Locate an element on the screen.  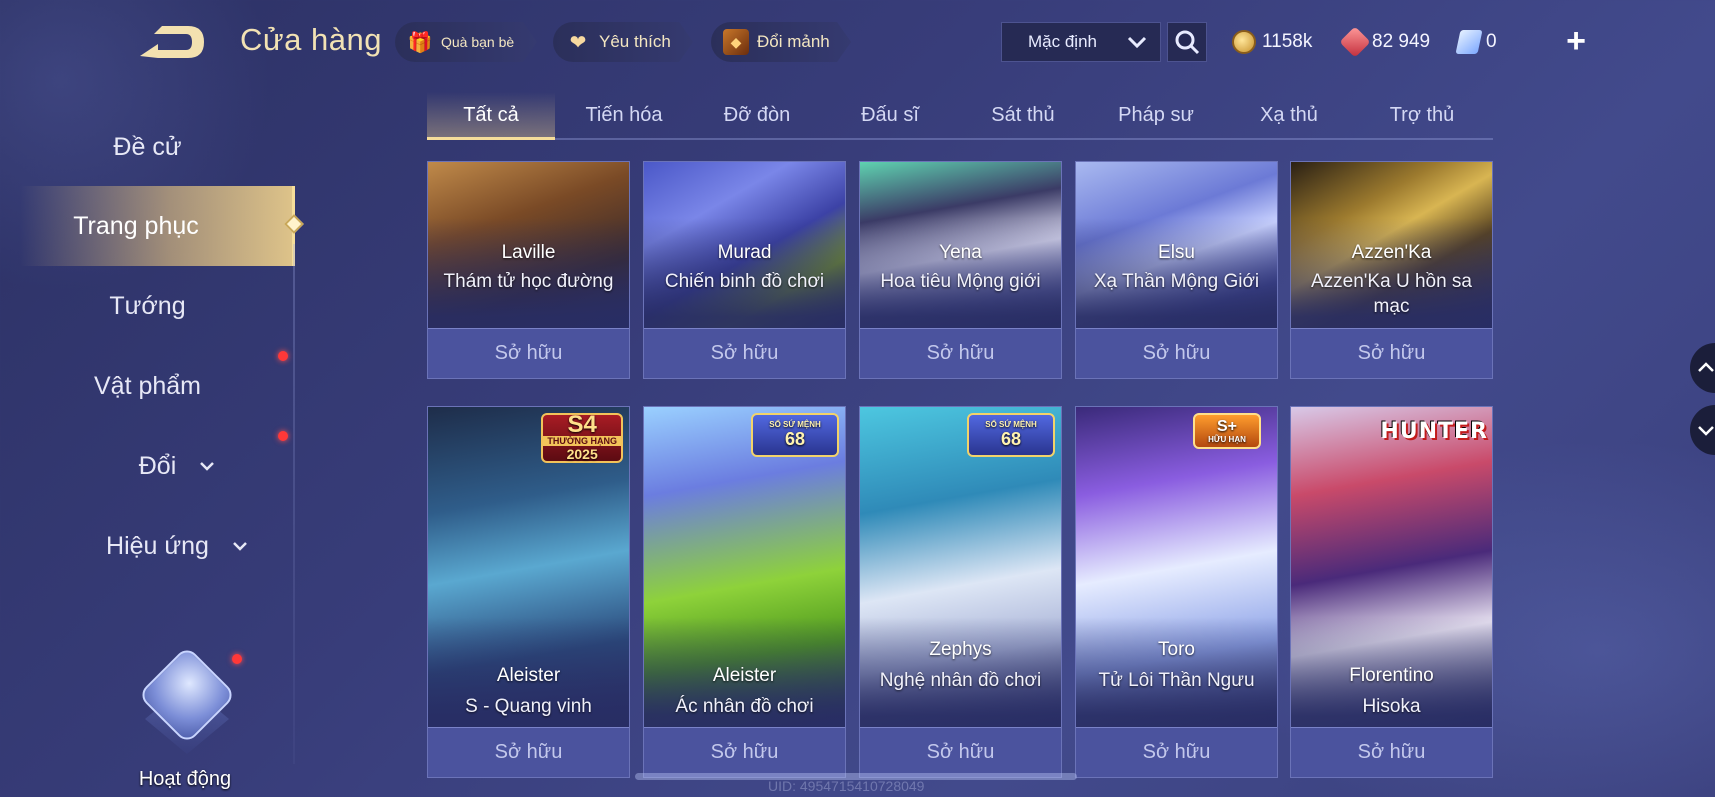
gold-amount: 1158k is located at coordinates (1287, 41).